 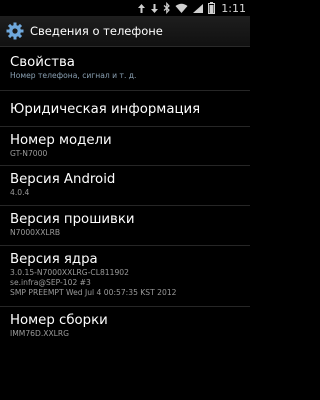 I want to click on status-icons: 1:11, so click(x=191, y=8).